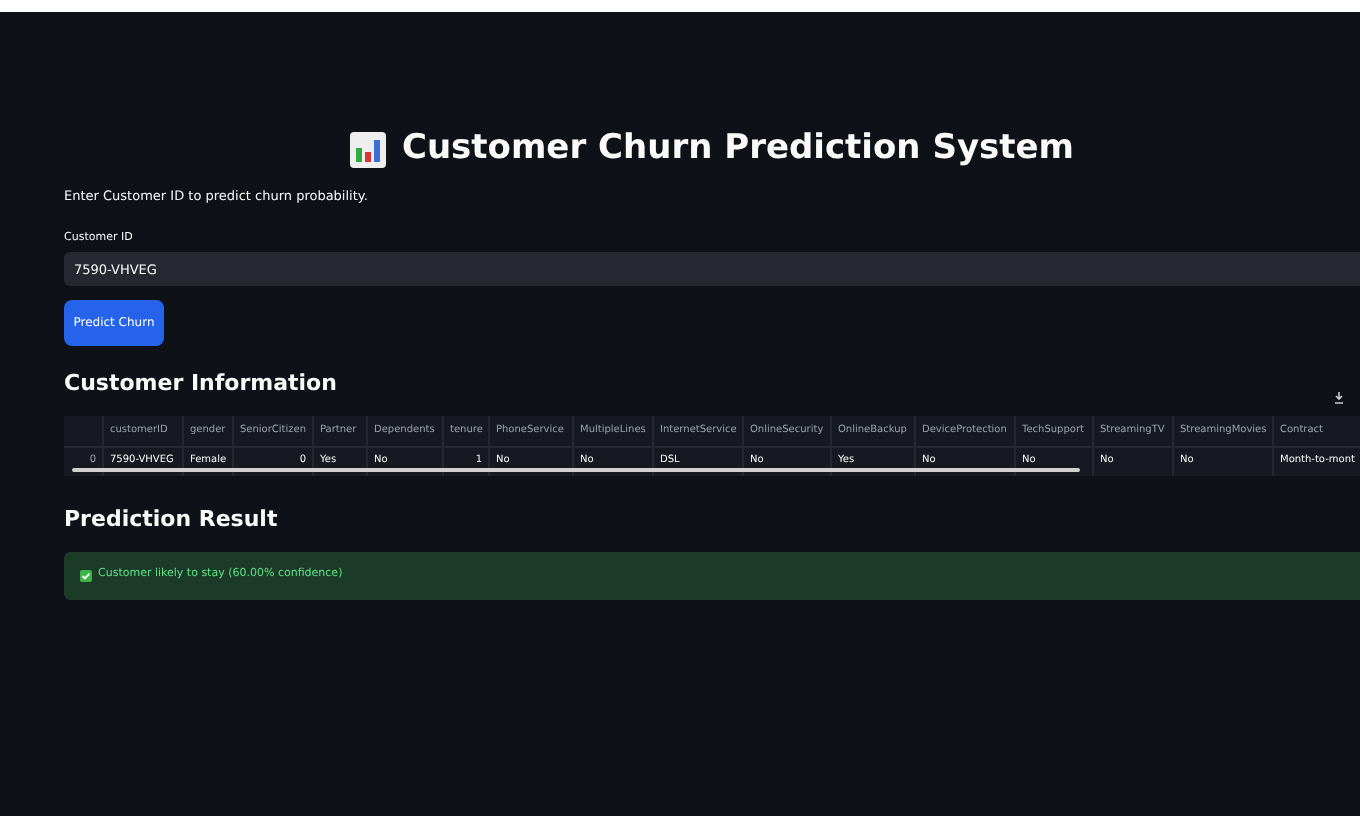  What do you see at coordinates (86, 575) in the screenshot?
I see `checkmark-icon` at bounding box center [86, 575].